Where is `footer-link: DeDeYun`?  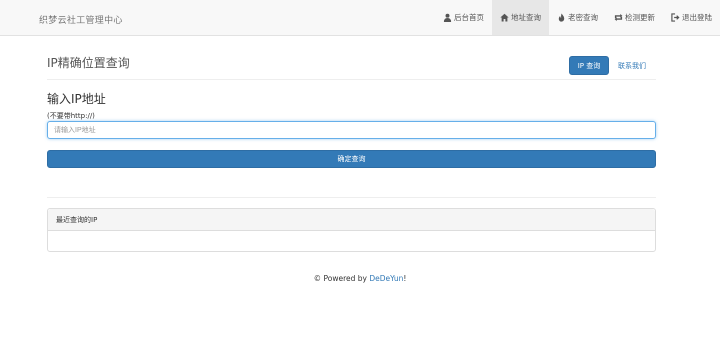
footer-link: DeDeYun is located at coordinates (386, 278).